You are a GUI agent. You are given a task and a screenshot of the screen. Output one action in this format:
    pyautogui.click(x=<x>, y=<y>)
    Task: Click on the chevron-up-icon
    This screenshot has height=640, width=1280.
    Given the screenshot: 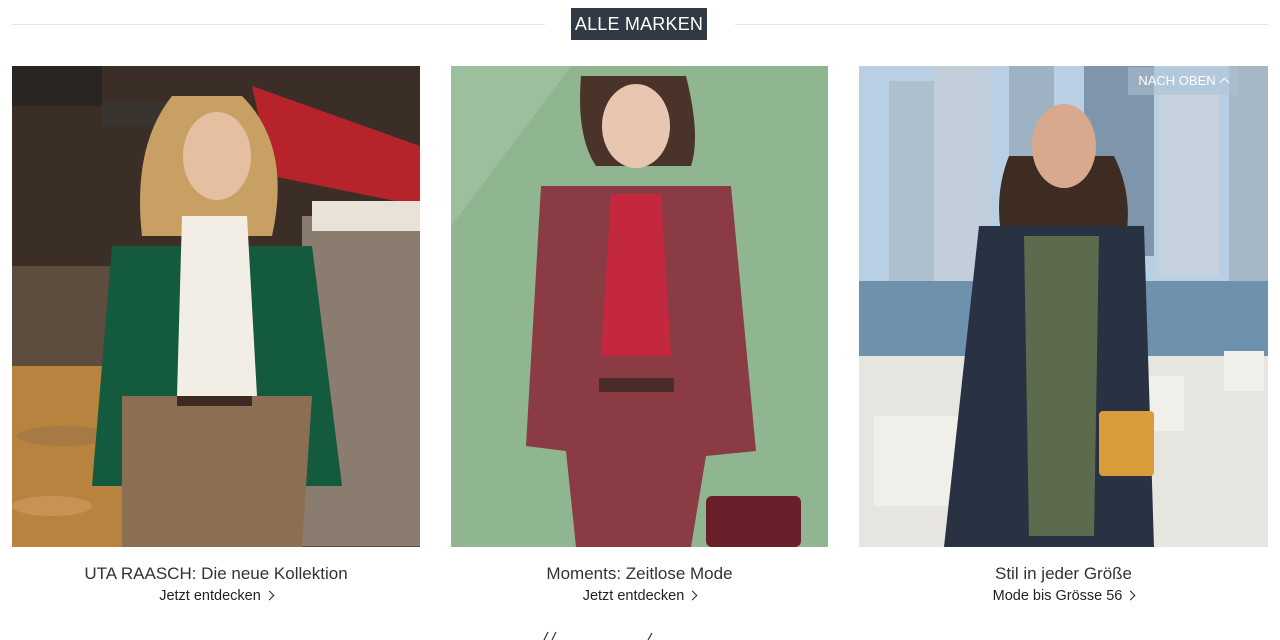 What is the action you would take?
    pyautogui.click(x=1224, y=82)
    